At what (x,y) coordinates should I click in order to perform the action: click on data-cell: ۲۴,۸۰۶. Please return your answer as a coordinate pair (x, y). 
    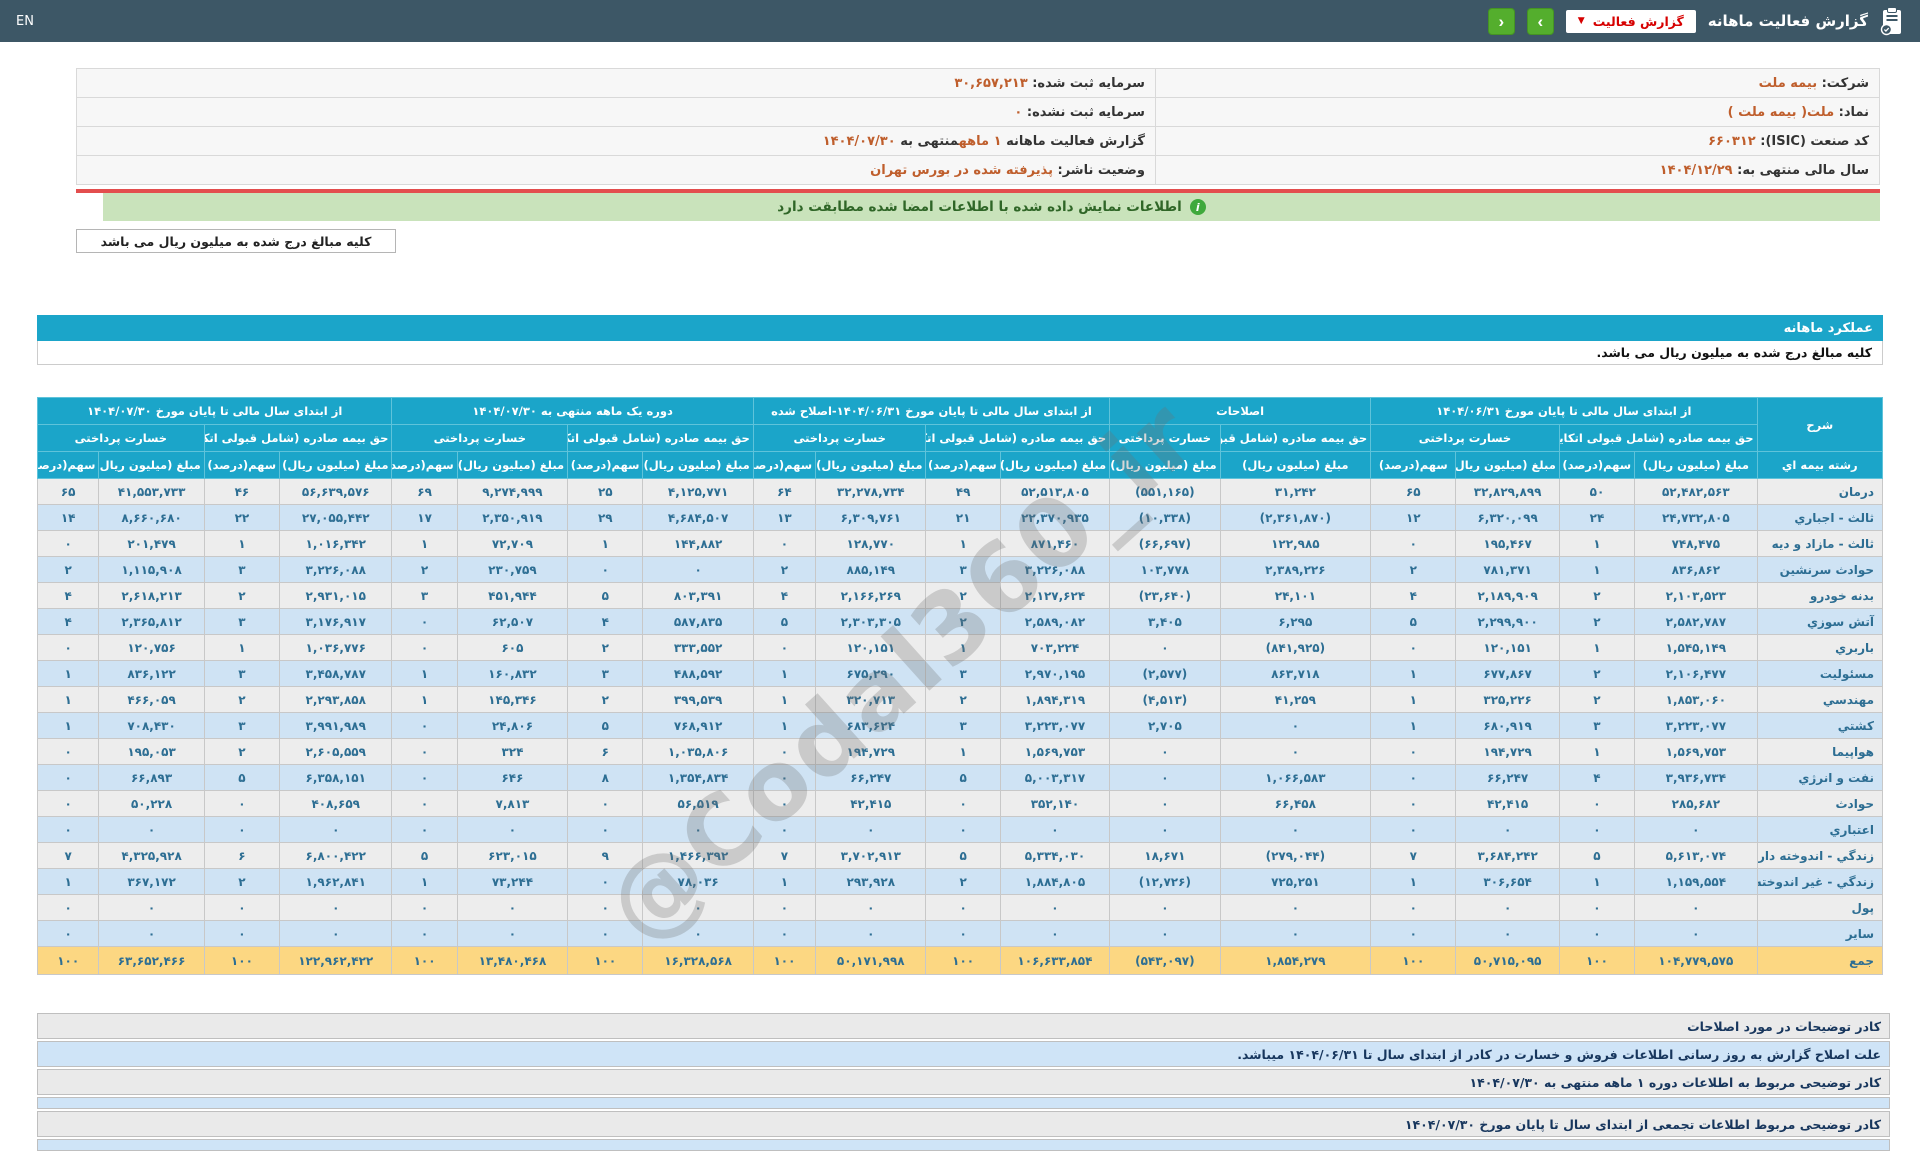
    Looking at the image, I should click on (512, 725).